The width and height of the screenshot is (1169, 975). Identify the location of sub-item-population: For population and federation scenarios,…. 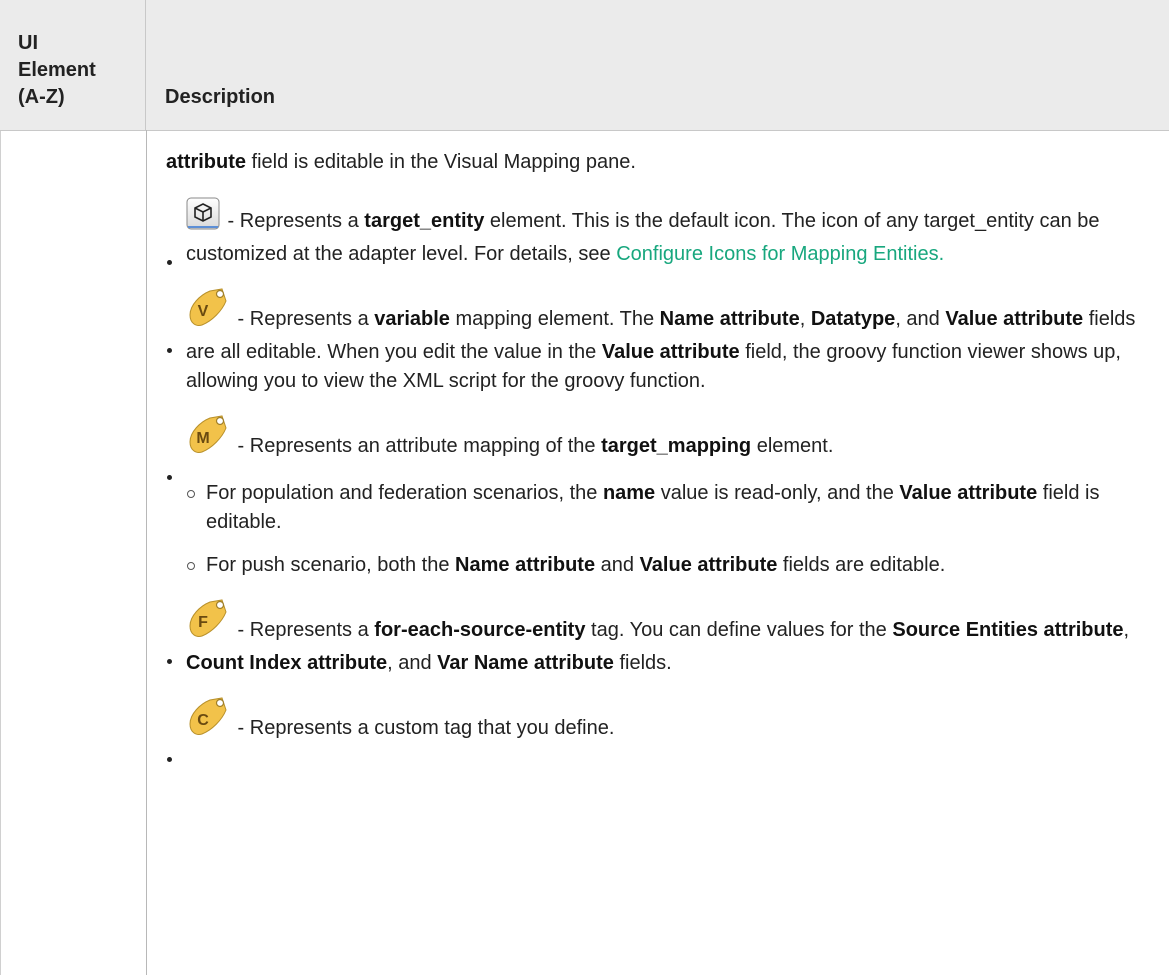
(671, 508).